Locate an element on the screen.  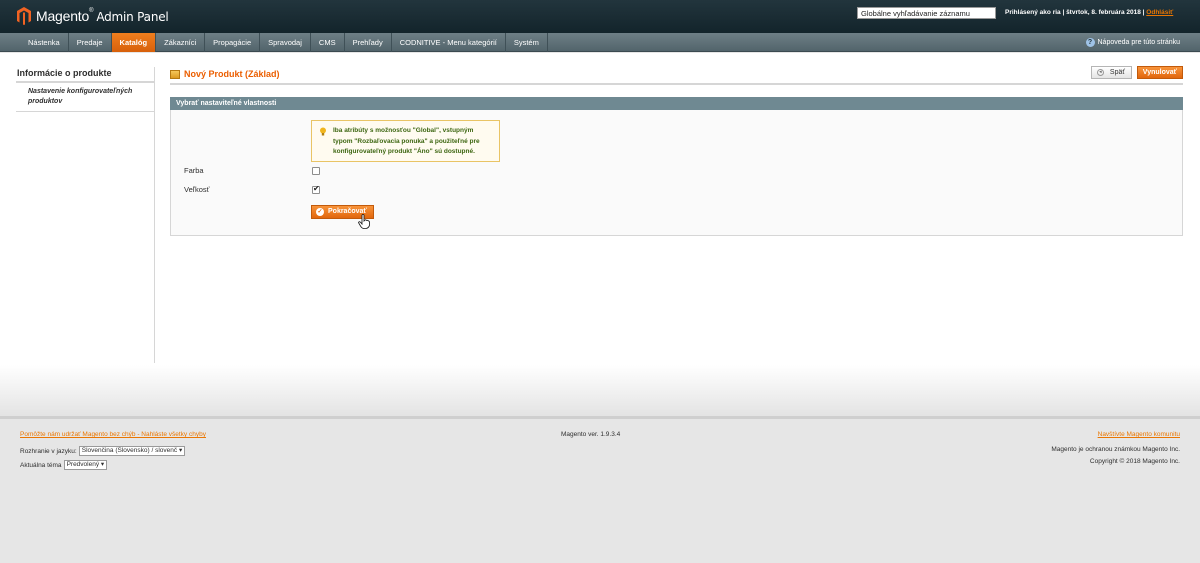
sidebar-item-label: Nastavenie konfigurovateľných produktov is located at coordinates (80, 96).